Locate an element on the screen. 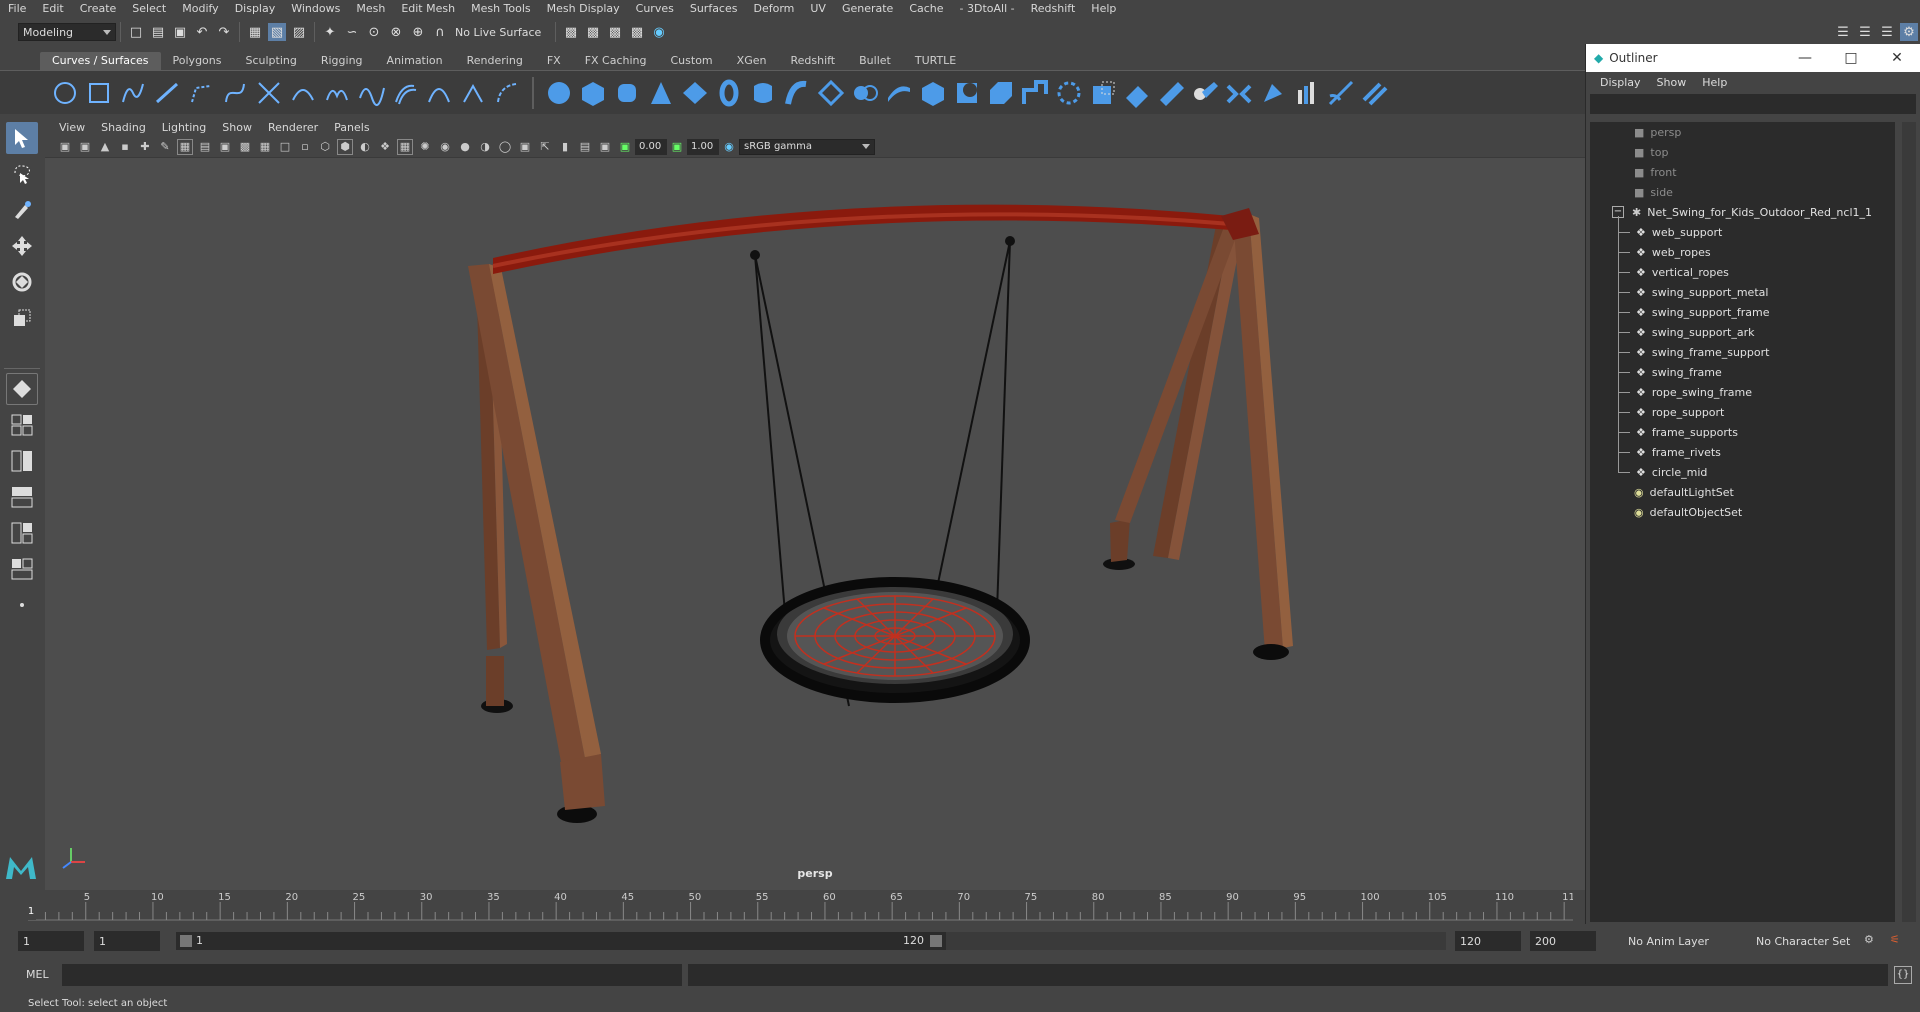 This screenshot has width=1920, height=1012. curve-attach-icon is located at coordinates (337, 93).